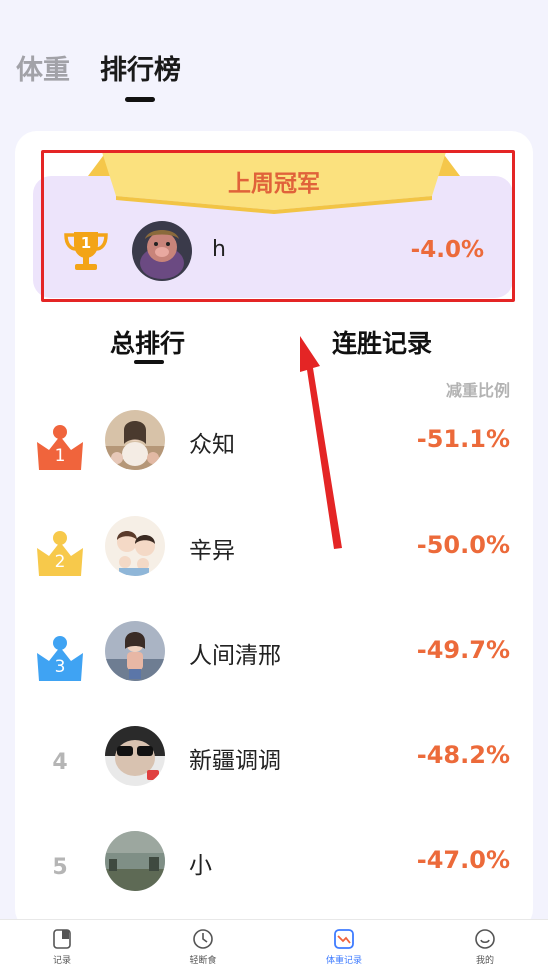 This screenshot has width=548, height=968. I want to click on ranking-row-2: 2 辛异 -50.0%, so click(274, 551).